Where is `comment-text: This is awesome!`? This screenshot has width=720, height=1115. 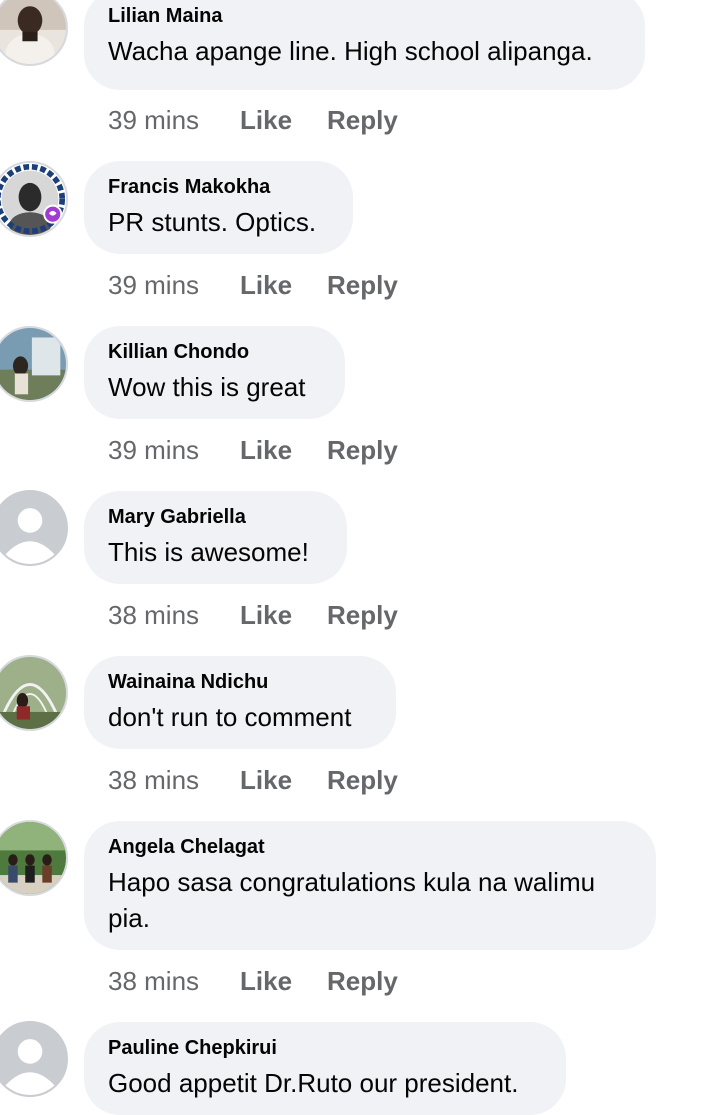
comment-text: This is awesome! is located at coordinates (208, 552).